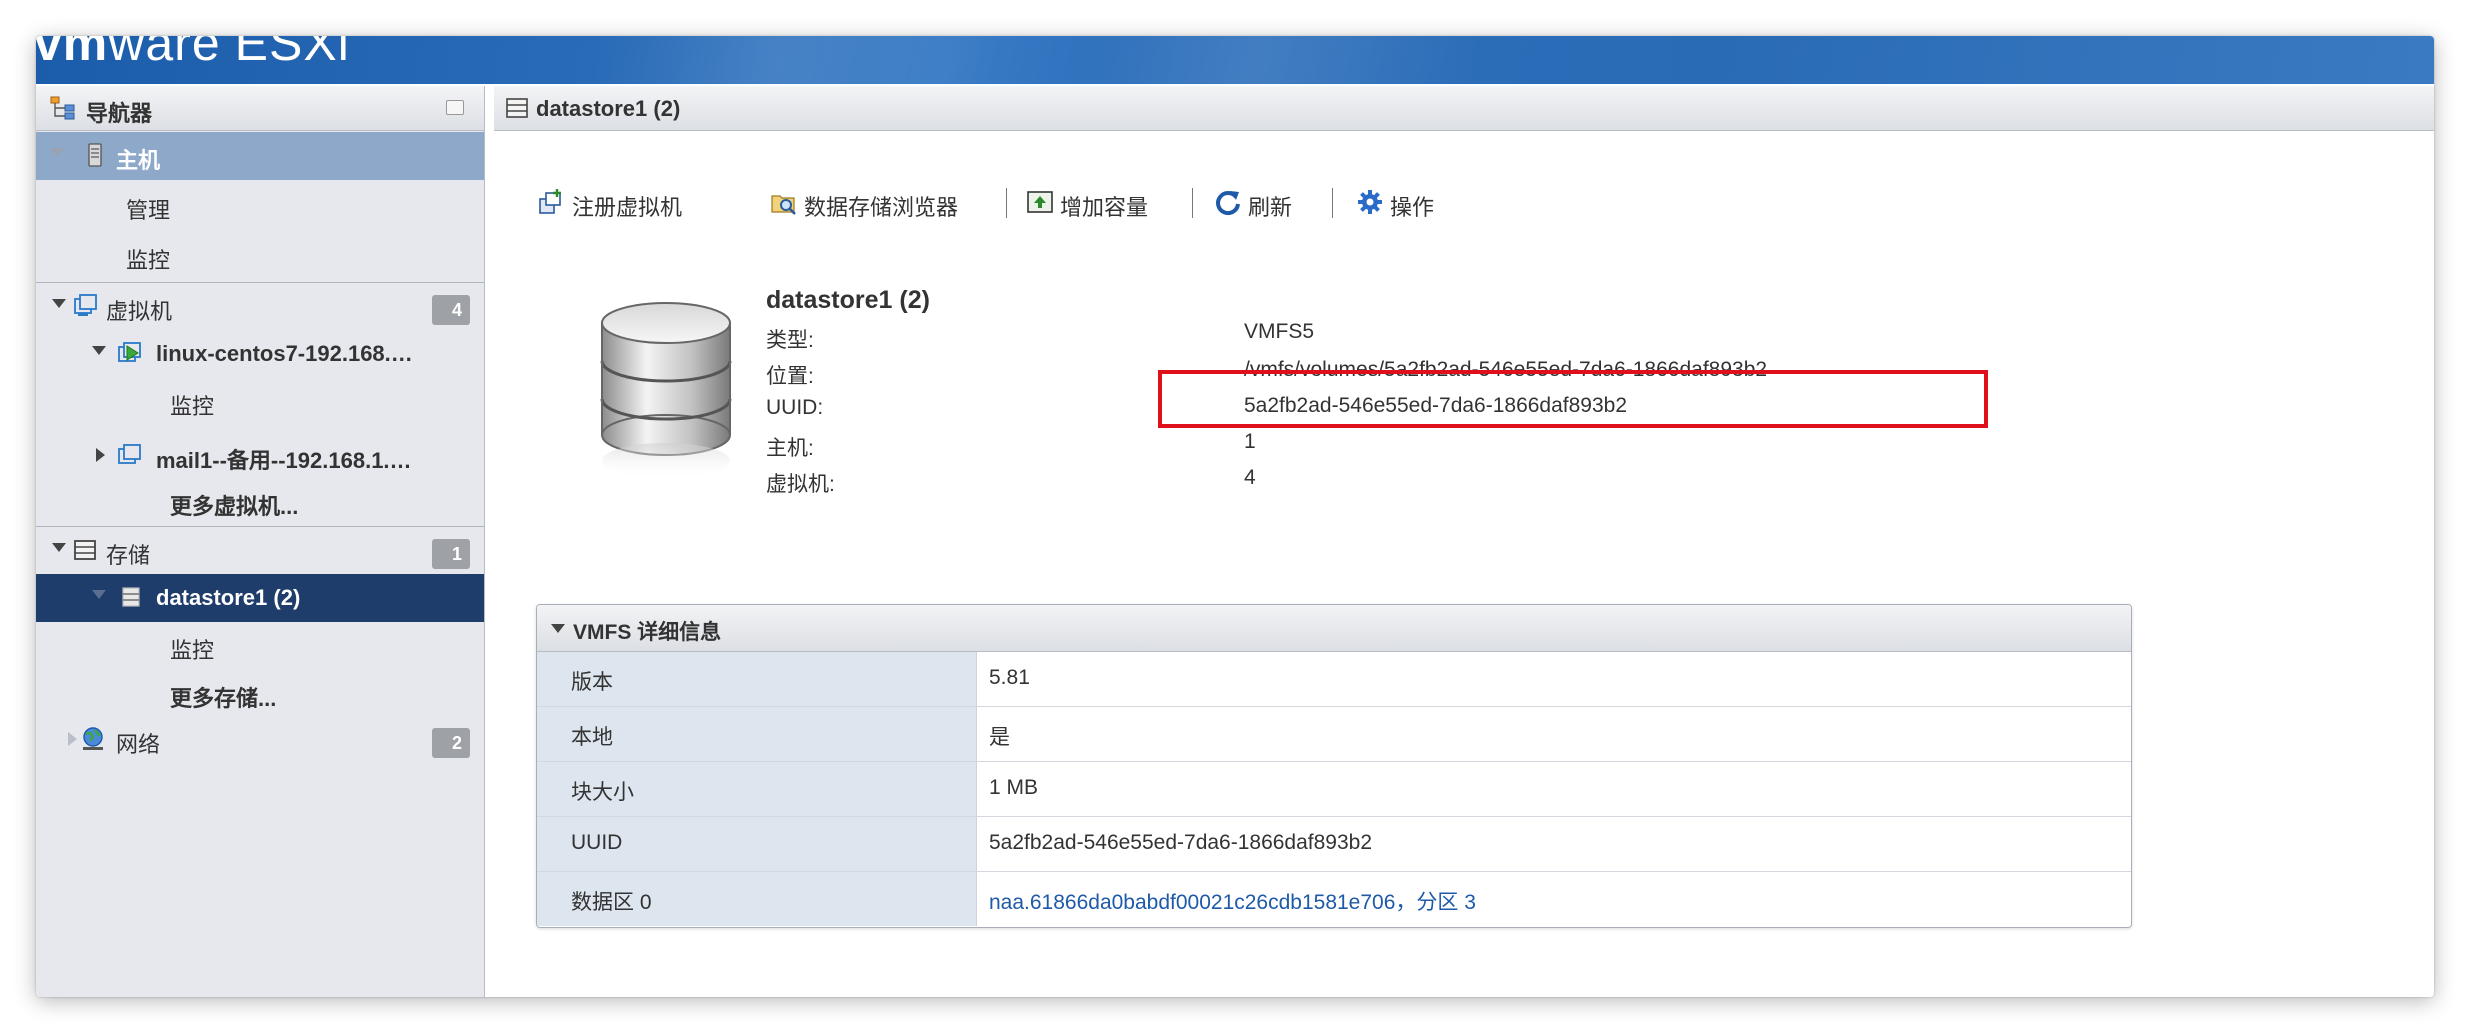 The image size is (2470, 1034). Describe the element at coordinates (1334, 734) in the screenshot. I see `table-row: 本地 是` at that location.